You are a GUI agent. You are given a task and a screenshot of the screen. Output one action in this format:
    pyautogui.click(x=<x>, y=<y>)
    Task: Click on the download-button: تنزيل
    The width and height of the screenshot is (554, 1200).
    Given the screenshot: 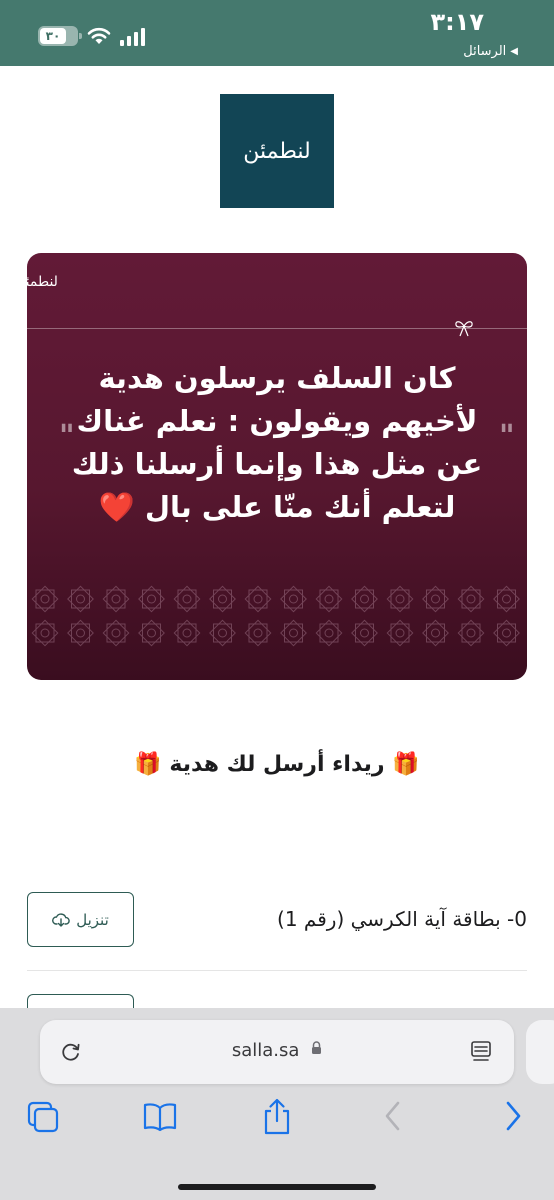 What is the action you would take?
    pyautogui.click(x=80, y=919)
    